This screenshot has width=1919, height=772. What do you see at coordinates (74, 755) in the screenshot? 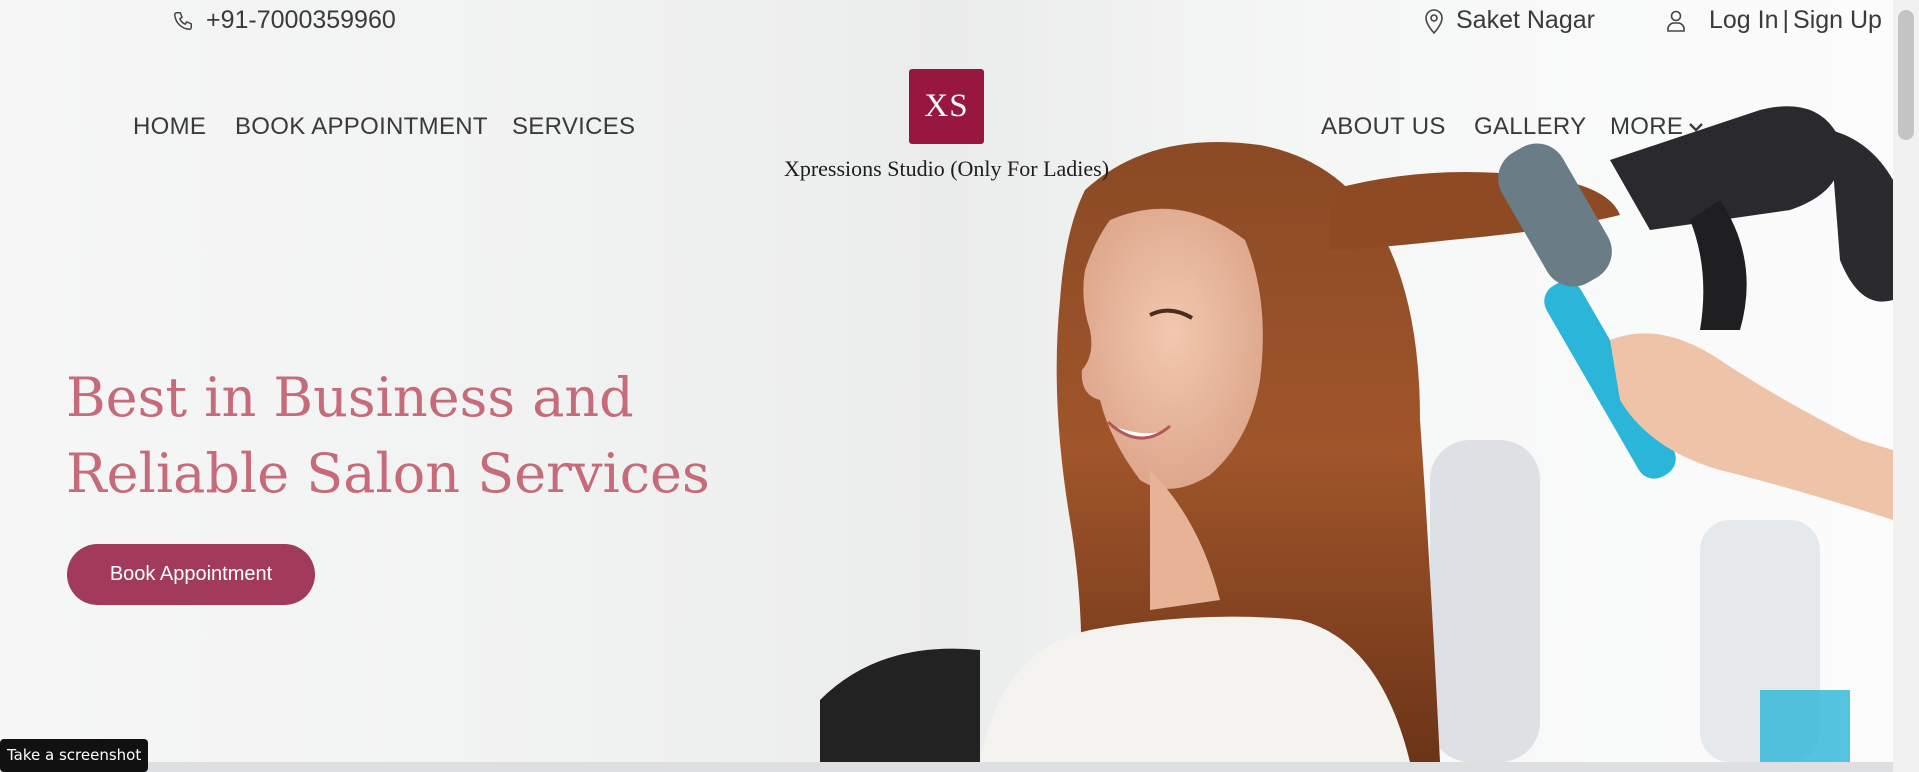
I see `screenshot-tooltip: Take a screenshot` at bounding box center [74, 755].